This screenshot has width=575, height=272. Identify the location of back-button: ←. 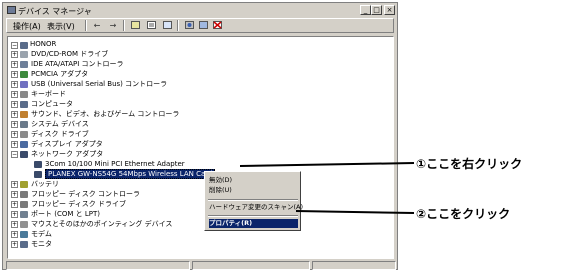
(97, 26).